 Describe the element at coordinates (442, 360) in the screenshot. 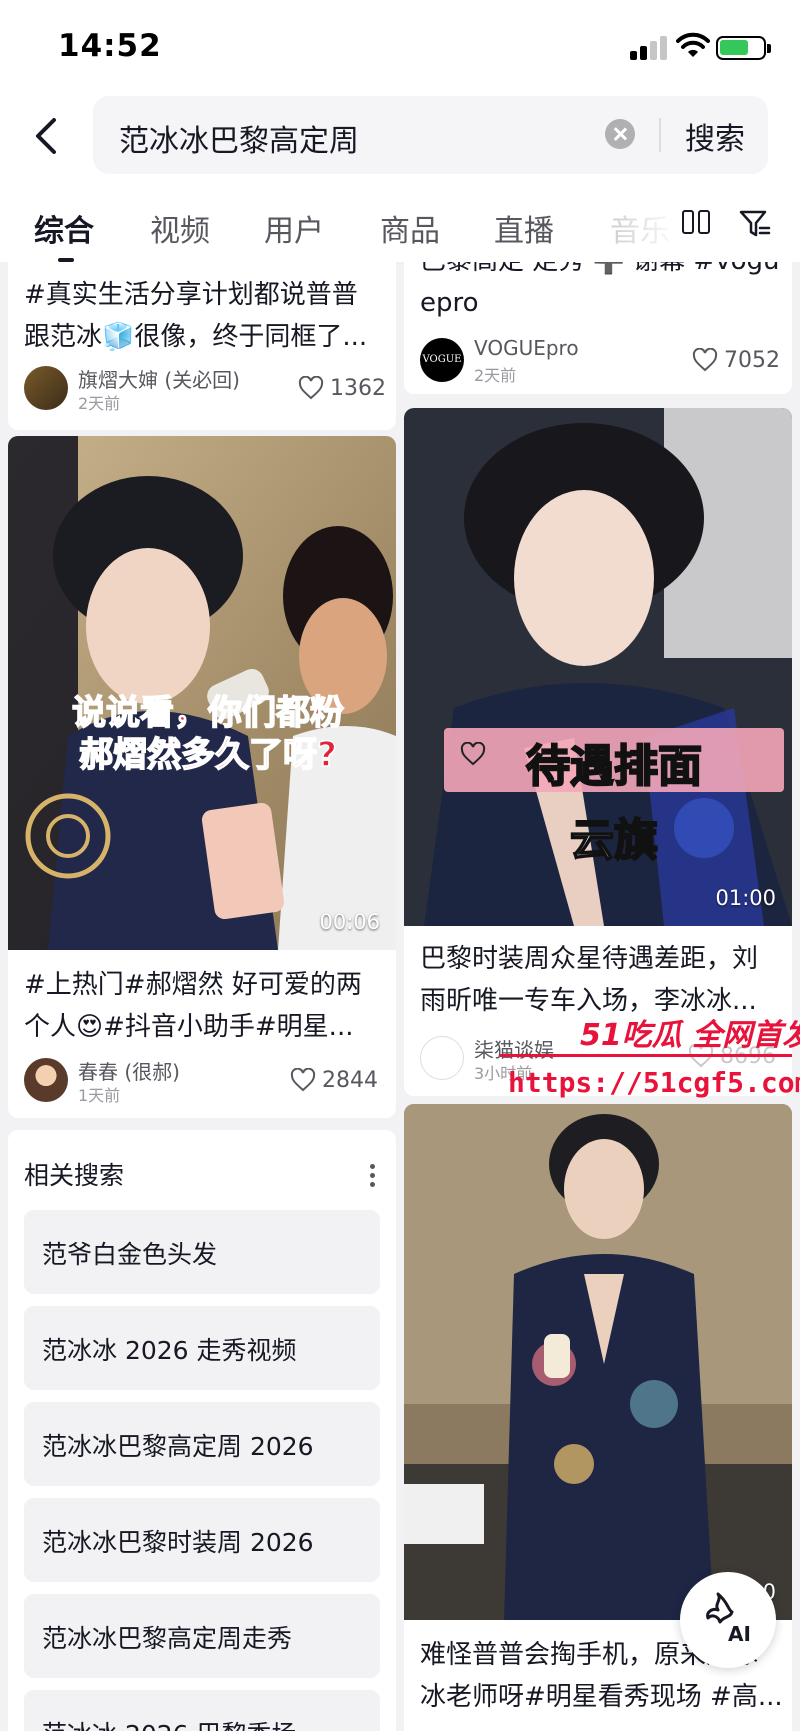

I see `vogue-logo-avatar: VOGUE` at that location.